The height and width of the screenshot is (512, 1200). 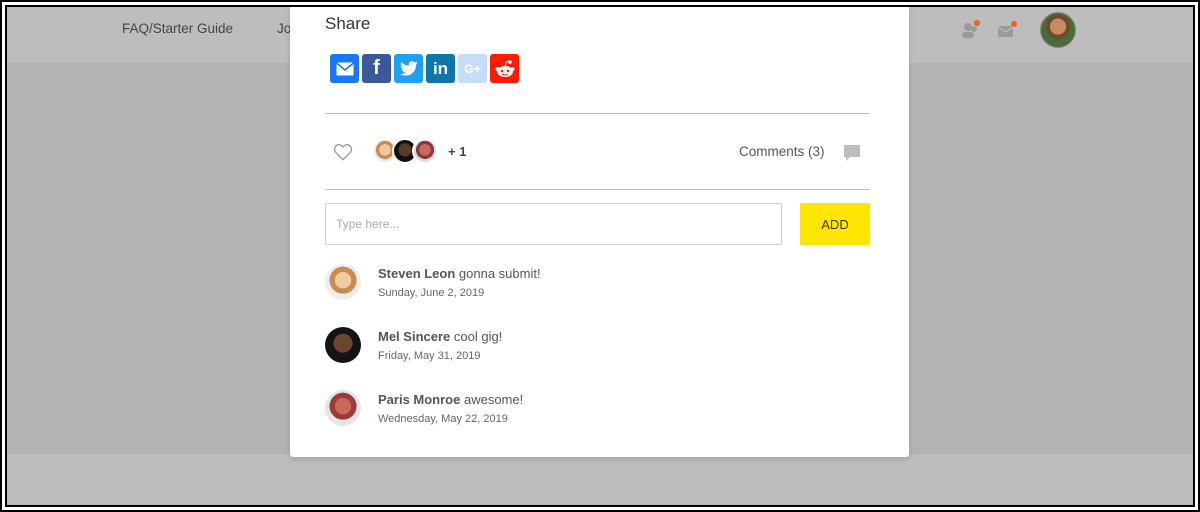 I want to click on comment-text: gonna submit!, so click(x=498, y=273).